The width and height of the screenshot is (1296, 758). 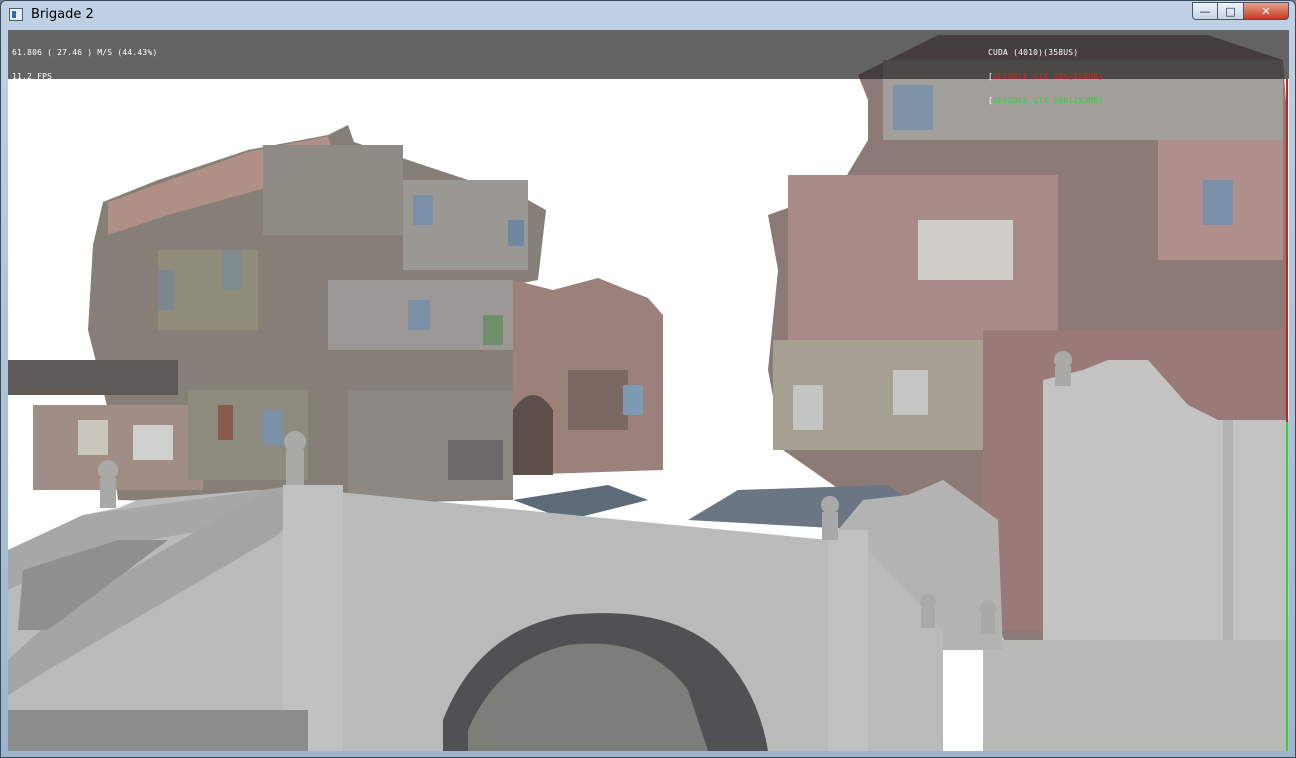 I want to click on stat-cuda: CUDA (4010)(358US), so click(x=1033, y=52).